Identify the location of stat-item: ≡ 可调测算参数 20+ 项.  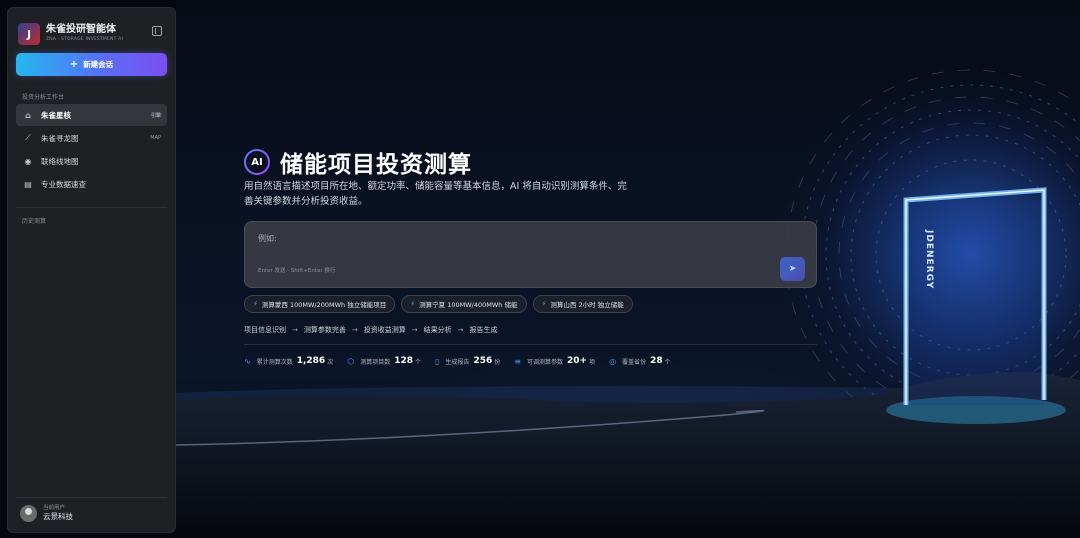
(554, 361).